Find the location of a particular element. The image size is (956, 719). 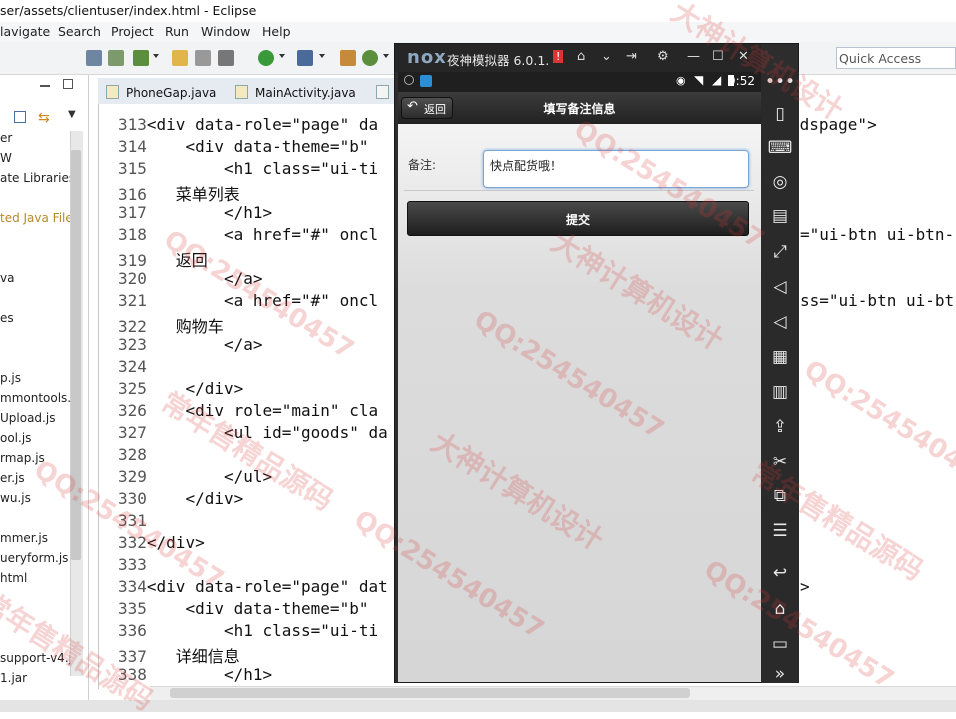

apk-icon: ⇪ is located at coordinates (780, 427).